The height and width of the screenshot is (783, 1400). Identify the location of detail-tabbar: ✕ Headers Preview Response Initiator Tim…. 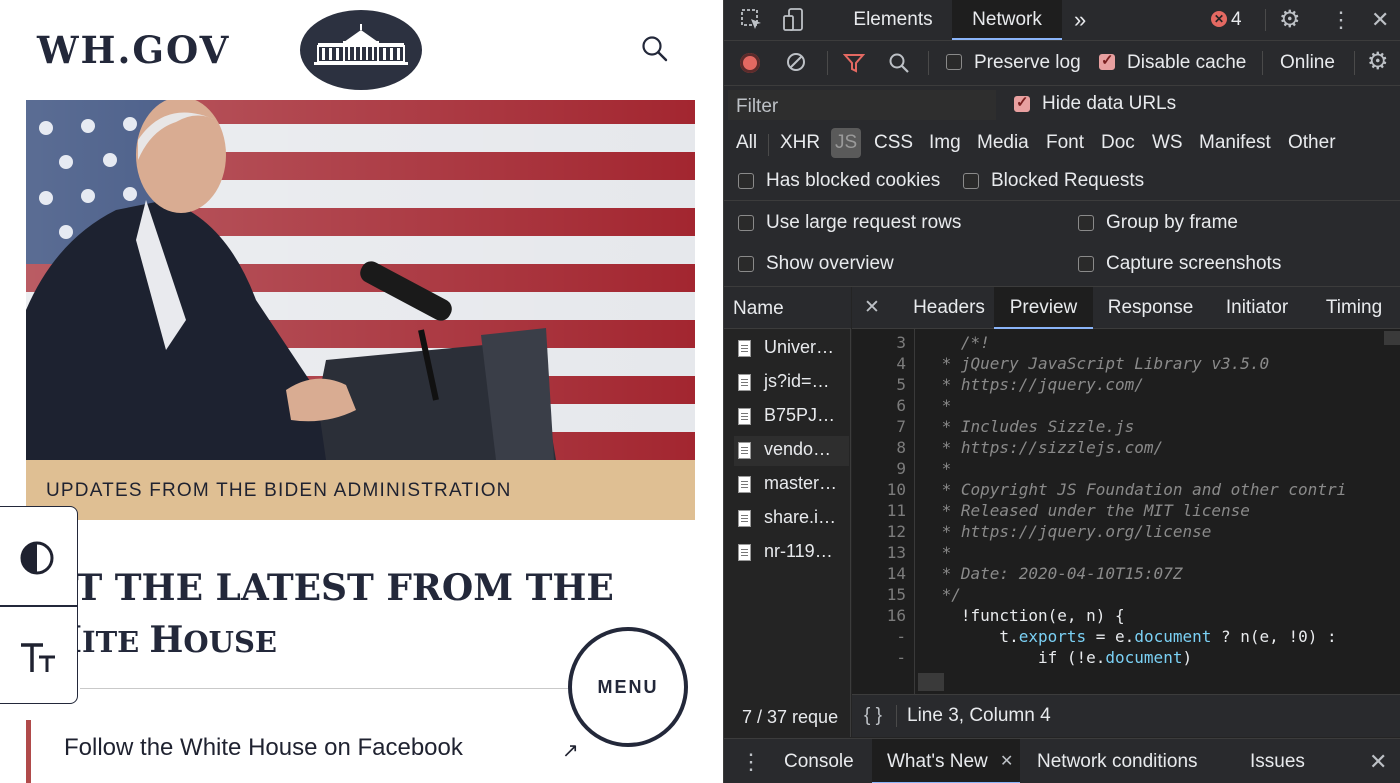
(1126, 308).